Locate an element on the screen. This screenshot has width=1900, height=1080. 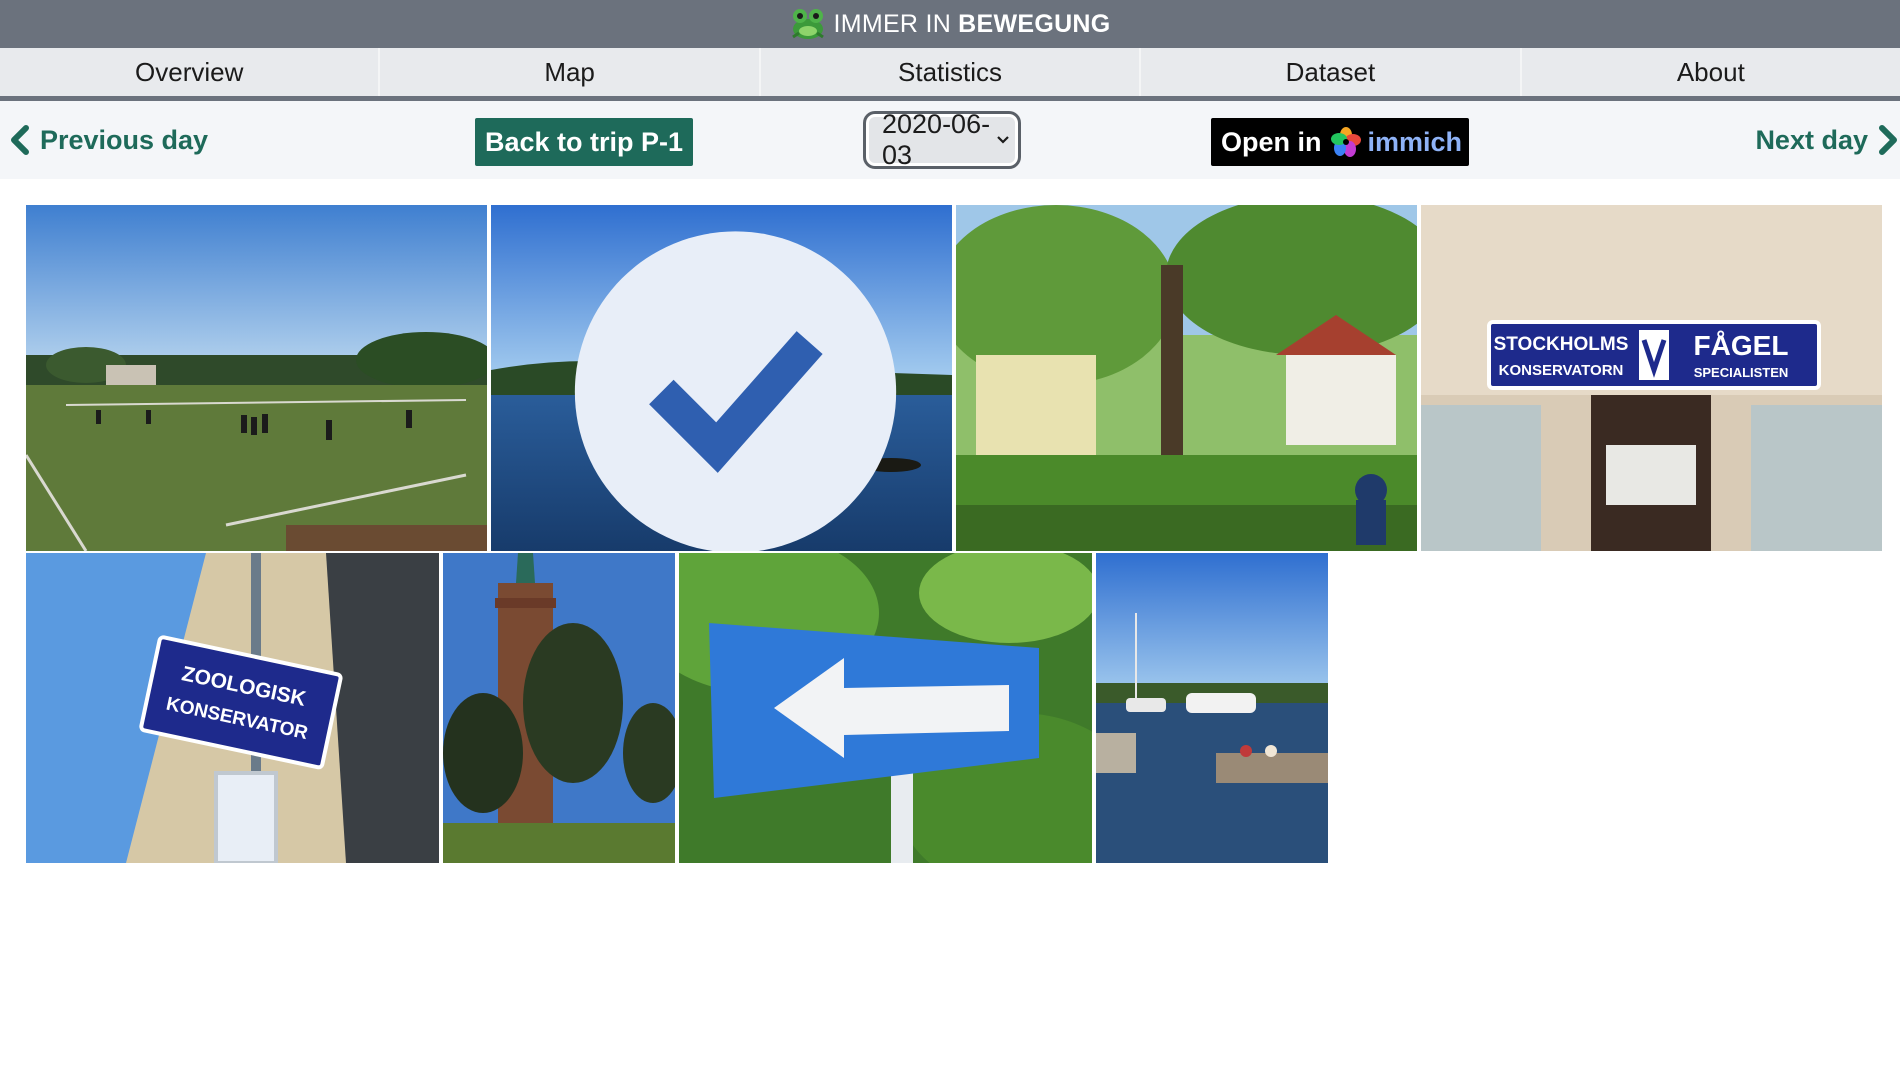
chevron-down-icon is located at coordinates (1003, 140).